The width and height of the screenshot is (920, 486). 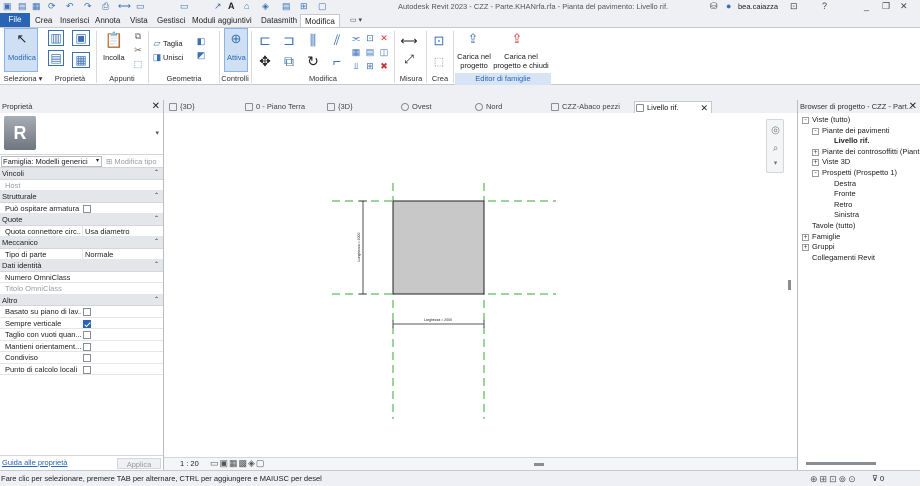 What do you see at coordinates (114, 40) in the screenshot?
I see `paste-icon: 📋` at bounding box center [114, 40].